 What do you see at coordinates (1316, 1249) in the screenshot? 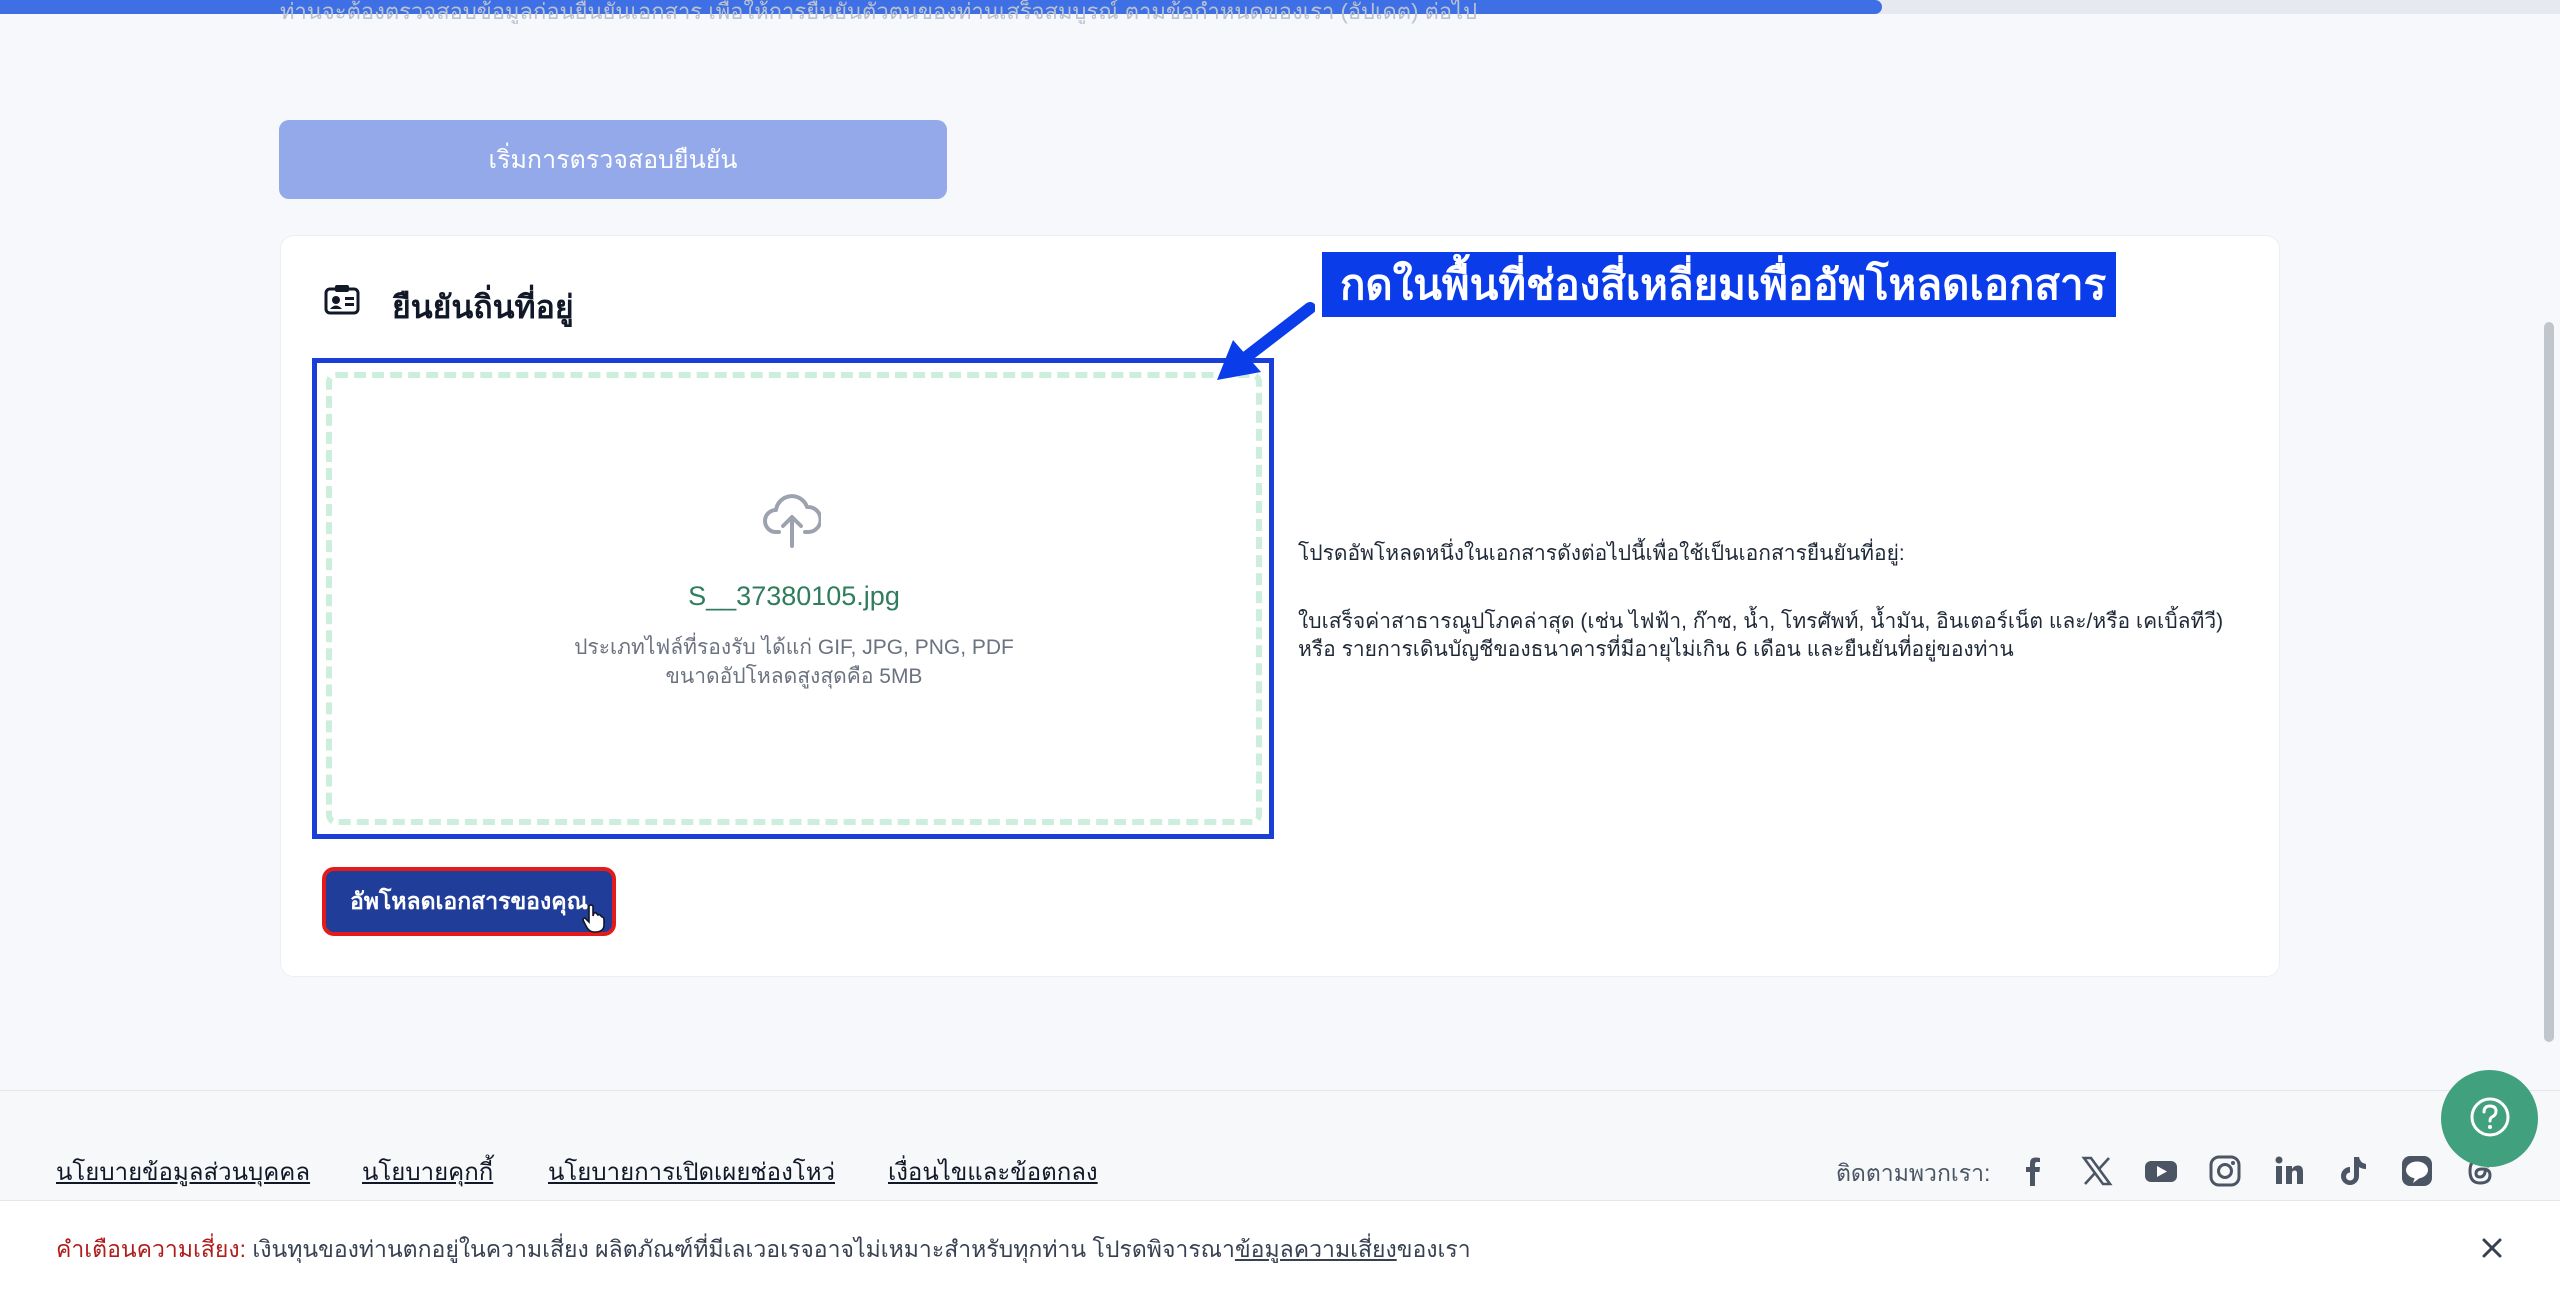
I see `risk-information-link: ข้อมูลความเสี่ยง` at bounding box center [1316, 1249].